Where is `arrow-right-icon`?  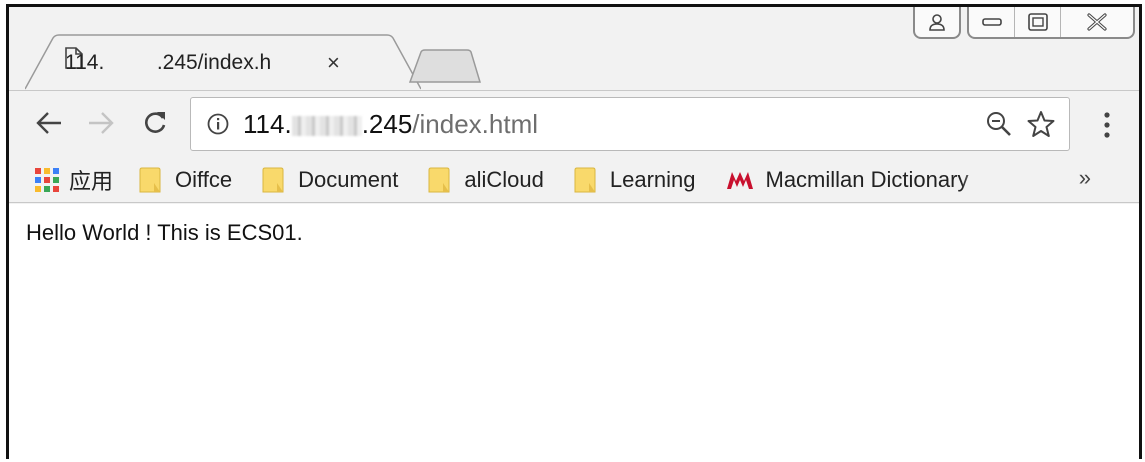 arrow-right-icon is located at coordinates (101, 123).